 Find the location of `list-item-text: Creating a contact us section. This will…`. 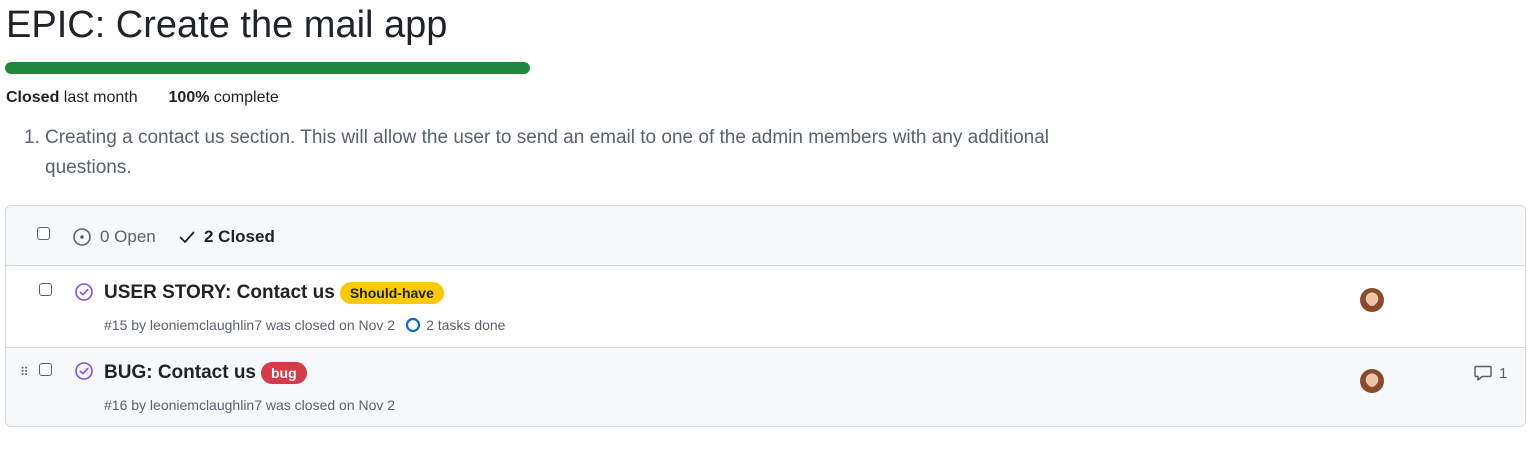

list-item-text: Creating a contact us section. This will… is located at coordinates (547, 152).